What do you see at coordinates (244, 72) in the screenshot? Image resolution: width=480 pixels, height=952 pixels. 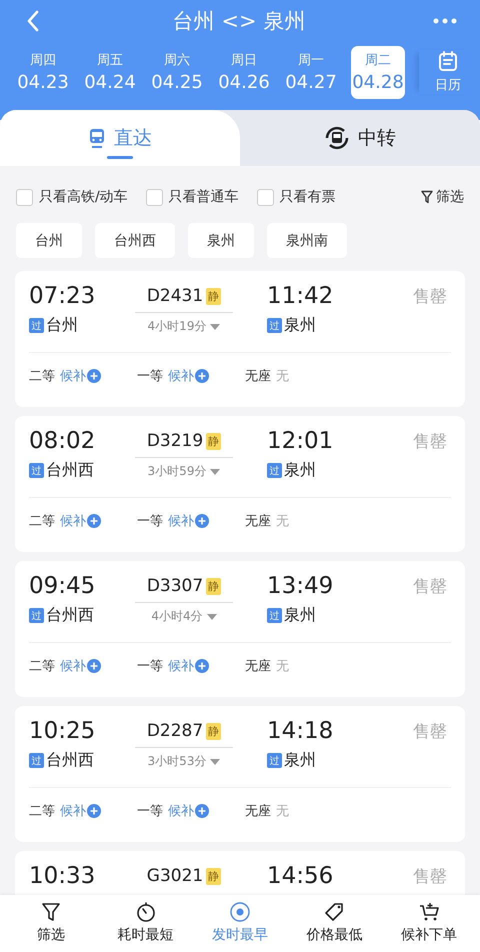 I see `date-tab: 周日 04.26` at bounding box center [244, 72].